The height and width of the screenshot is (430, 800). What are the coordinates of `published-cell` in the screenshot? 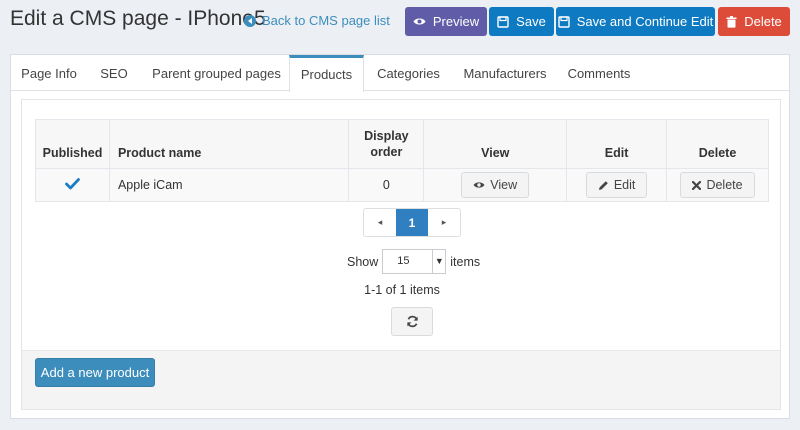 It's located at (72, 185).